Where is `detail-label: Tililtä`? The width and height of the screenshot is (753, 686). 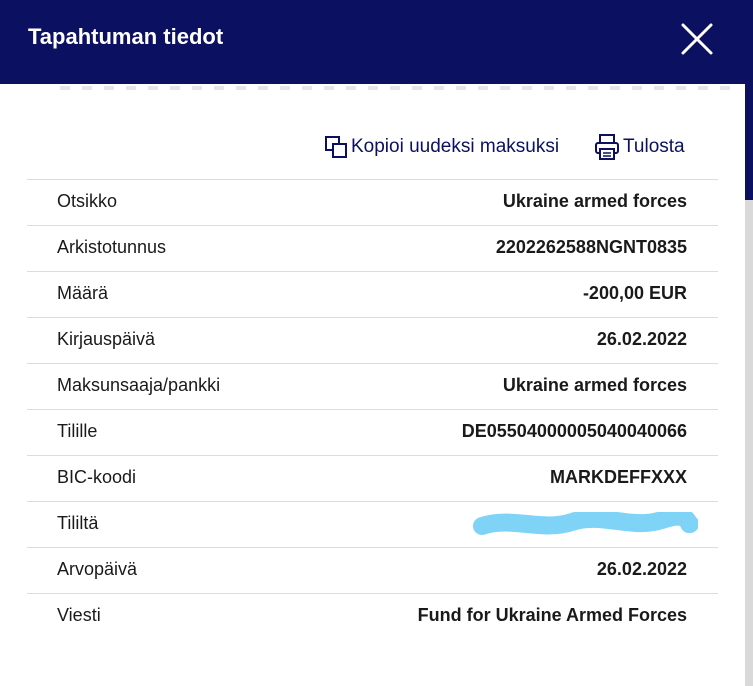
detail-label: Tililtä is located at coordinates (78, 523).